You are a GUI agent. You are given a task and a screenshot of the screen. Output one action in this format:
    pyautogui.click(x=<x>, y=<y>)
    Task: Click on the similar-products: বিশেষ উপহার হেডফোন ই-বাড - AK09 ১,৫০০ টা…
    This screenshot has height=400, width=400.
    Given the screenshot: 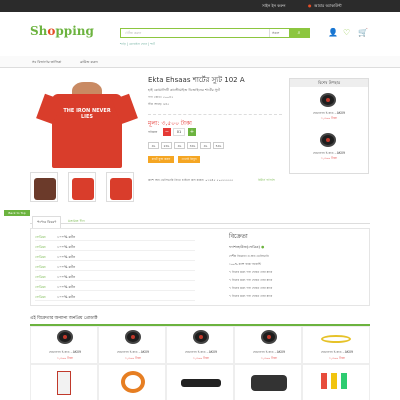 What is the action you would take?
    pyautogui.click(x=329, y=126)
    